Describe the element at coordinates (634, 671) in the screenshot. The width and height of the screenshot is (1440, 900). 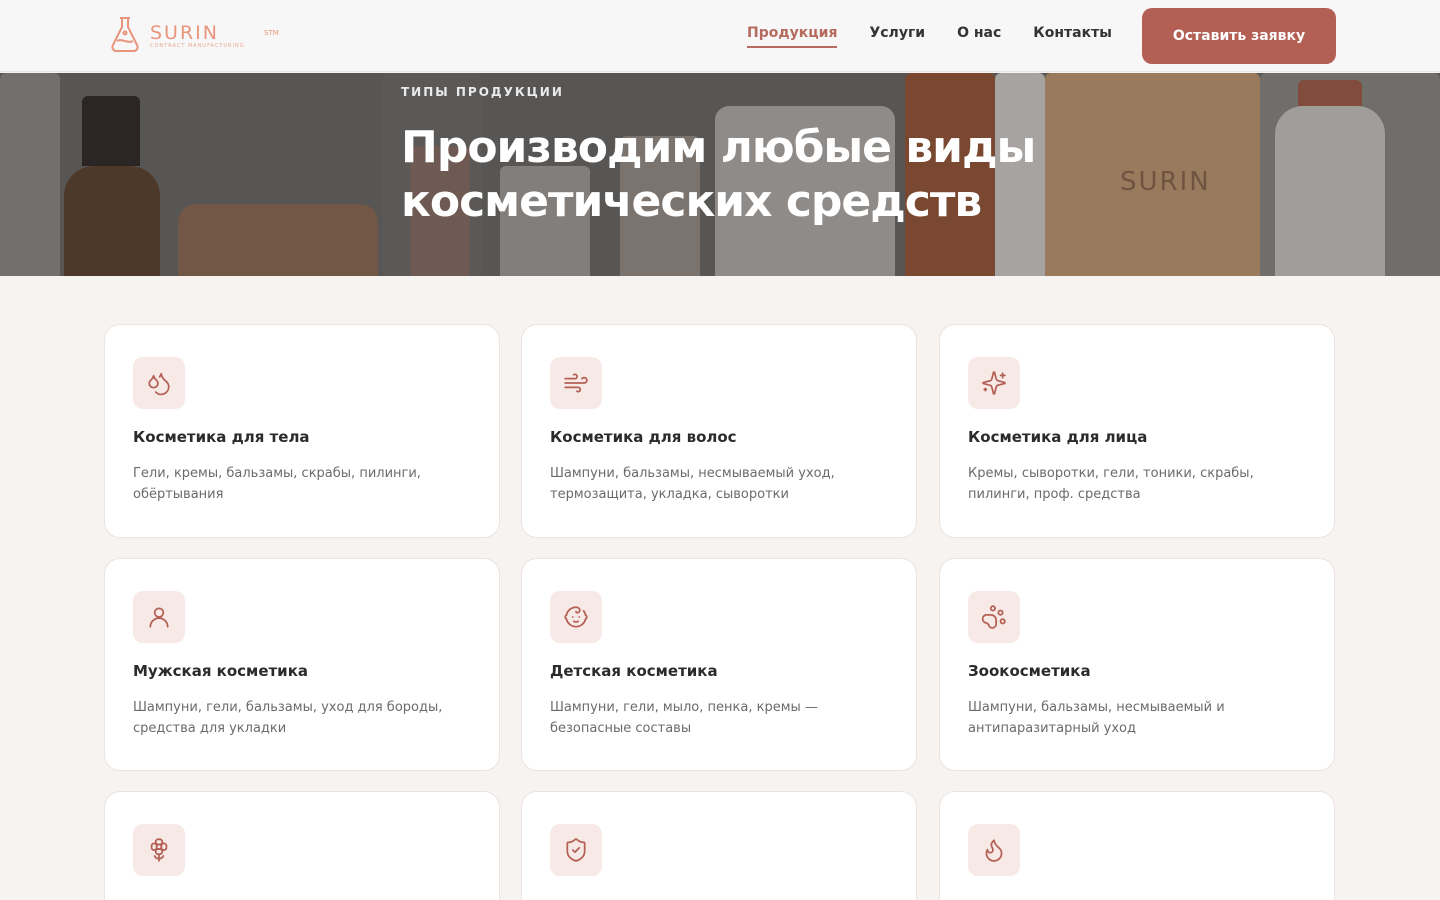
I see `card-title: Детская косметика` at that location.